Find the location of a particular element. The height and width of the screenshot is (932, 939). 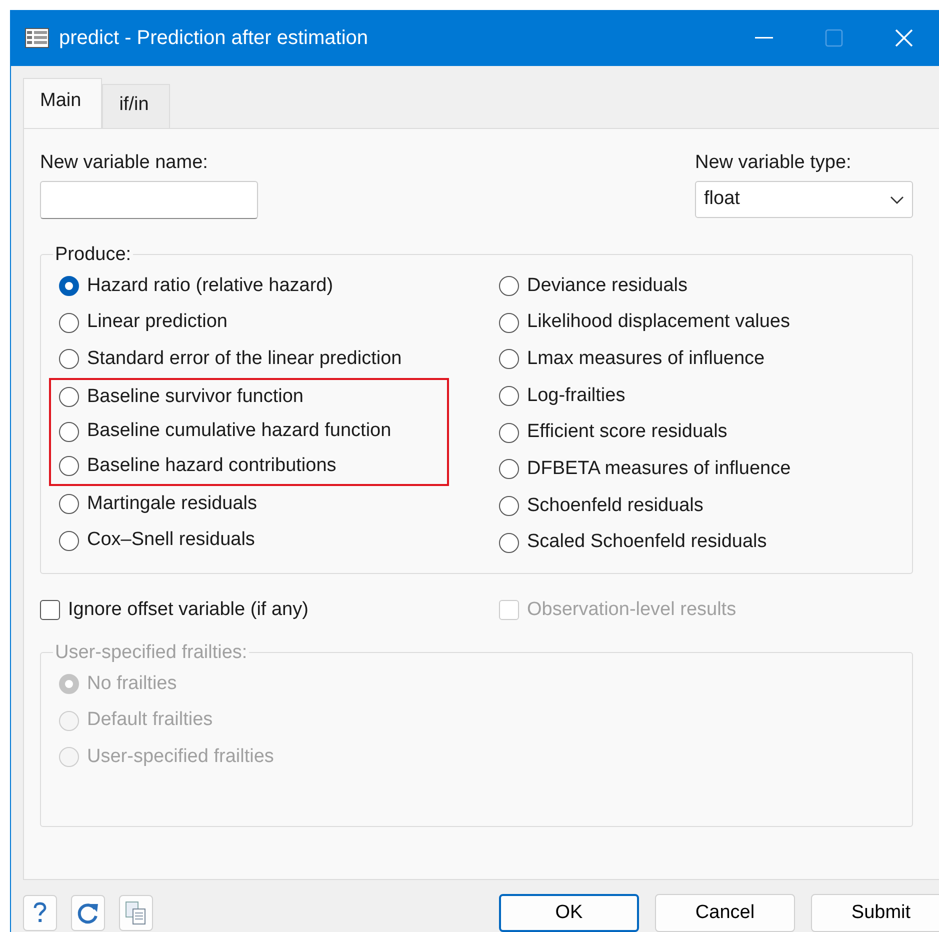

copy-icon is located at coordinates (136, 913).